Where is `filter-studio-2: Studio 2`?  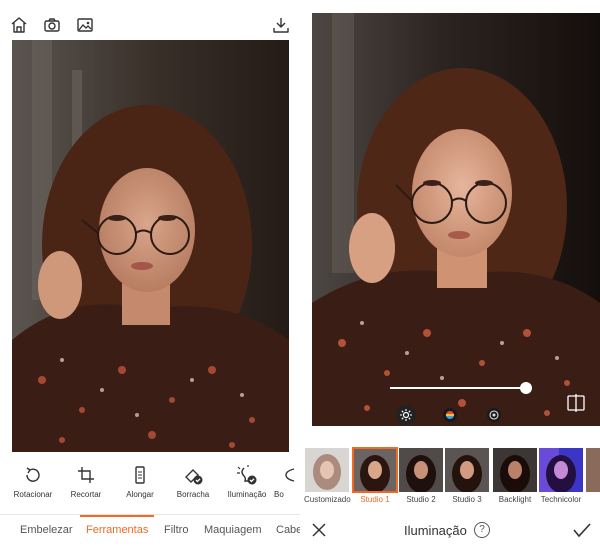
filter-studio-2: Studio 2 is located at coordinates (421, 476).